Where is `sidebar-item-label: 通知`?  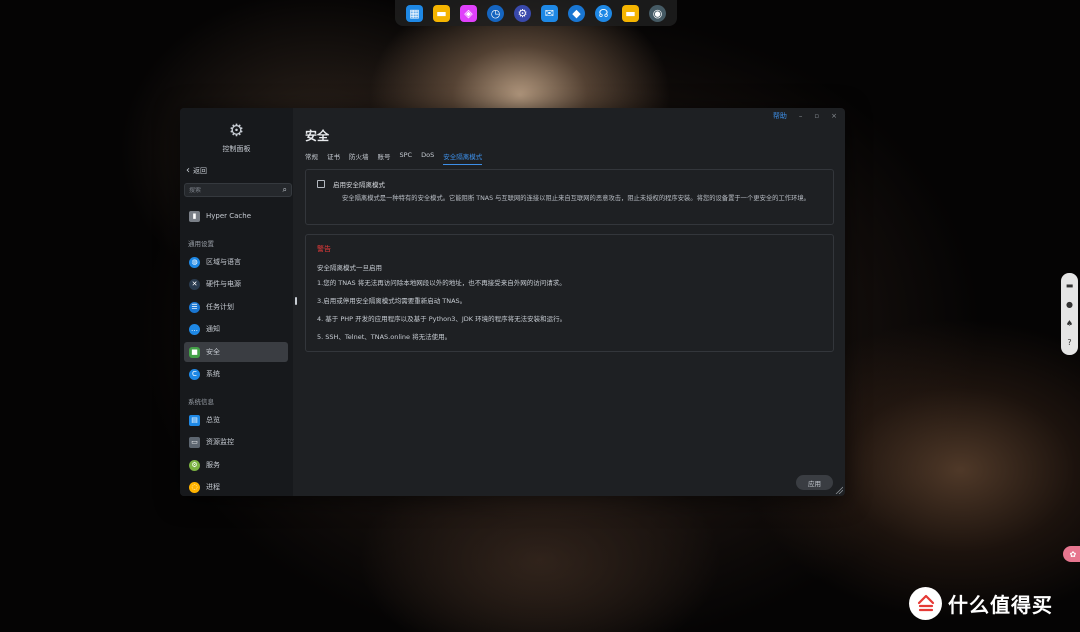 sidebar-item-label: 通知 is located at coordinates (213, 329).